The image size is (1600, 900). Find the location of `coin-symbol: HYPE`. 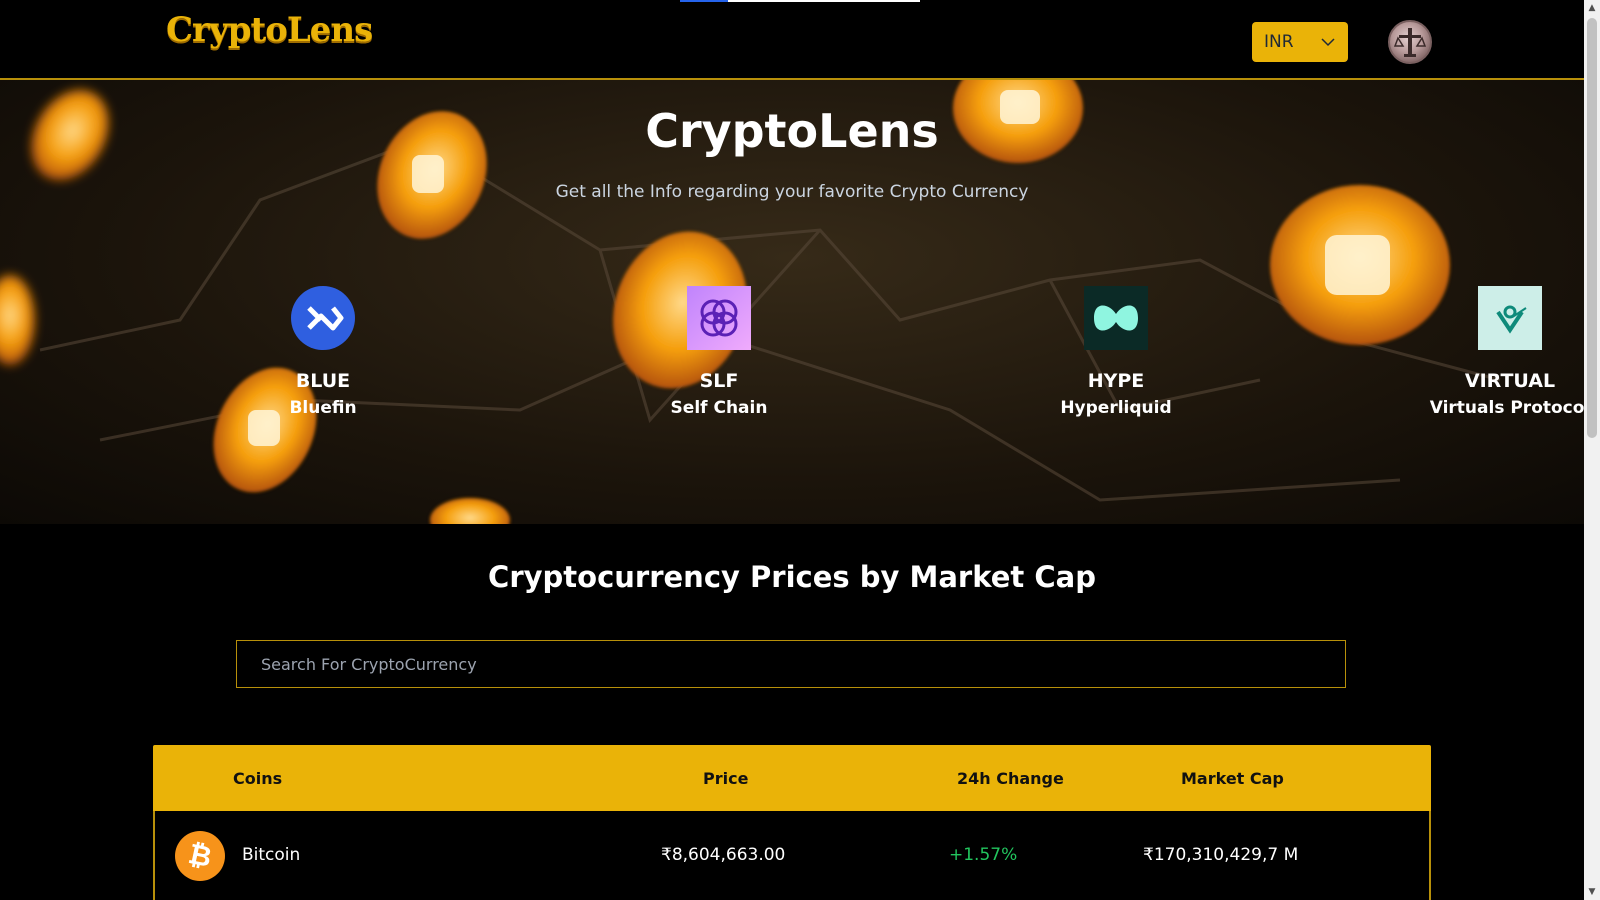

coin-symbol: HYPE is located at coordinates (1116, 381).